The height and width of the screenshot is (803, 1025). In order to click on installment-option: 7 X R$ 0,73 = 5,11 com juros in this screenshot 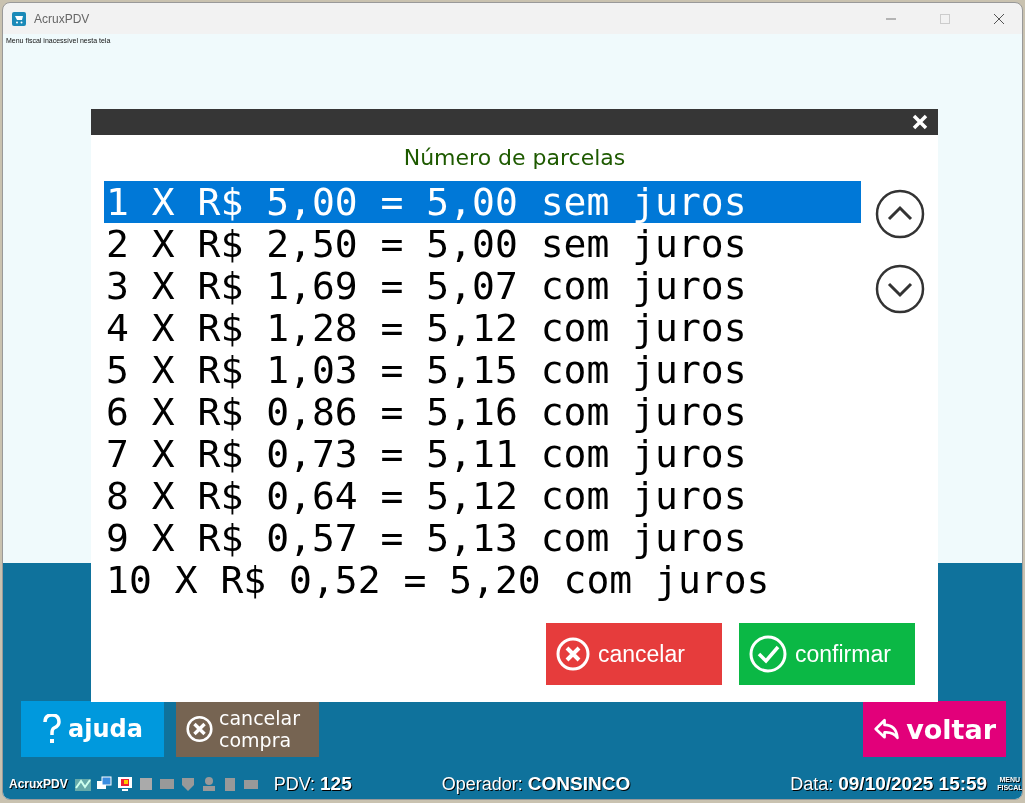, I will do `click(482, 454)`.